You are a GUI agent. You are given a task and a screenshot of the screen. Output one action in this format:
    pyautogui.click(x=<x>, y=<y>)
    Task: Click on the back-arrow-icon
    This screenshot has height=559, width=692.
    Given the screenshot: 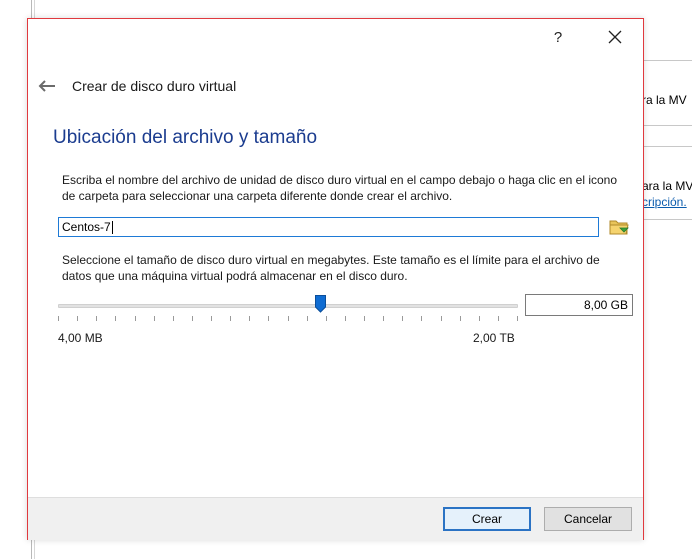 What is the action you would take?
    pyautogui.click(x=46, y=86)
    